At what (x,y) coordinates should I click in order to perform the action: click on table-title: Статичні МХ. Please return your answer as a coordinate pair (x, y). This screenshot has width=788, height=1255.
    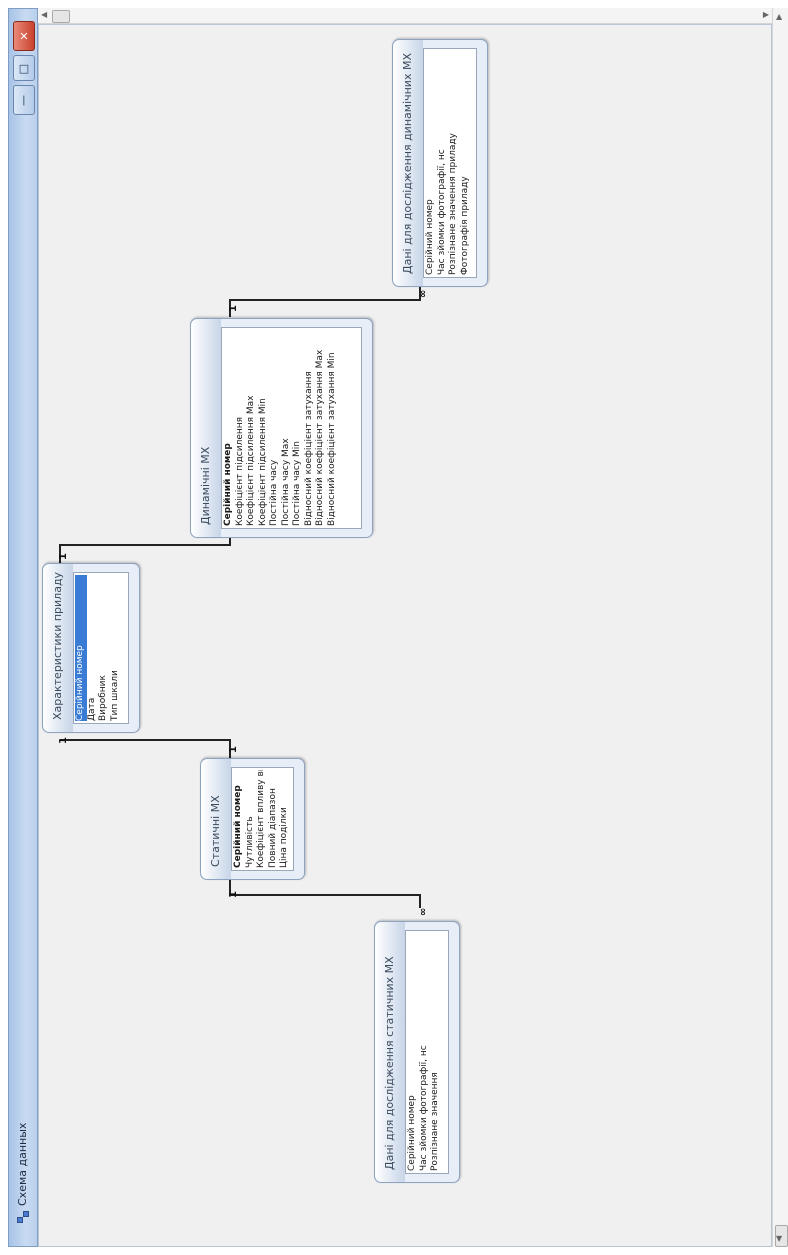
    Looking at the image, I should click on (216, 819).